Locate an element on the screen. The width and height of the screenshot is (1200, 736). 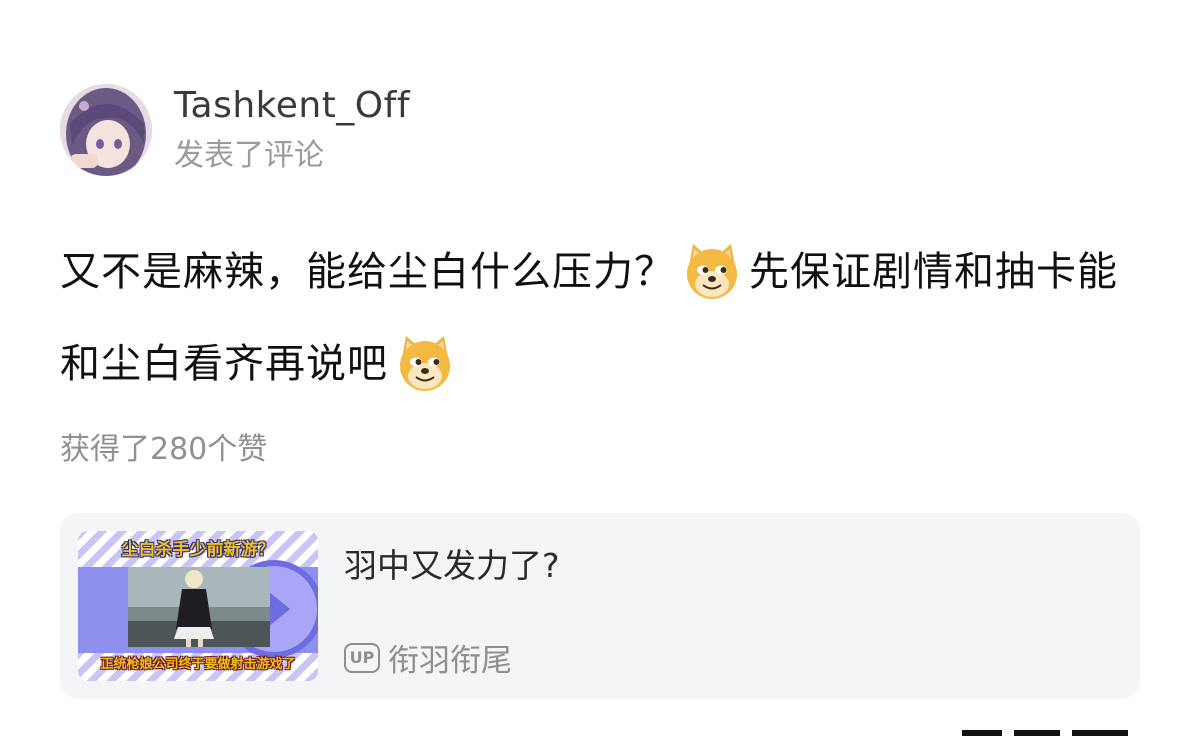
uploader-name: 衔羽衔尾 is located at coordinates (450, 657).